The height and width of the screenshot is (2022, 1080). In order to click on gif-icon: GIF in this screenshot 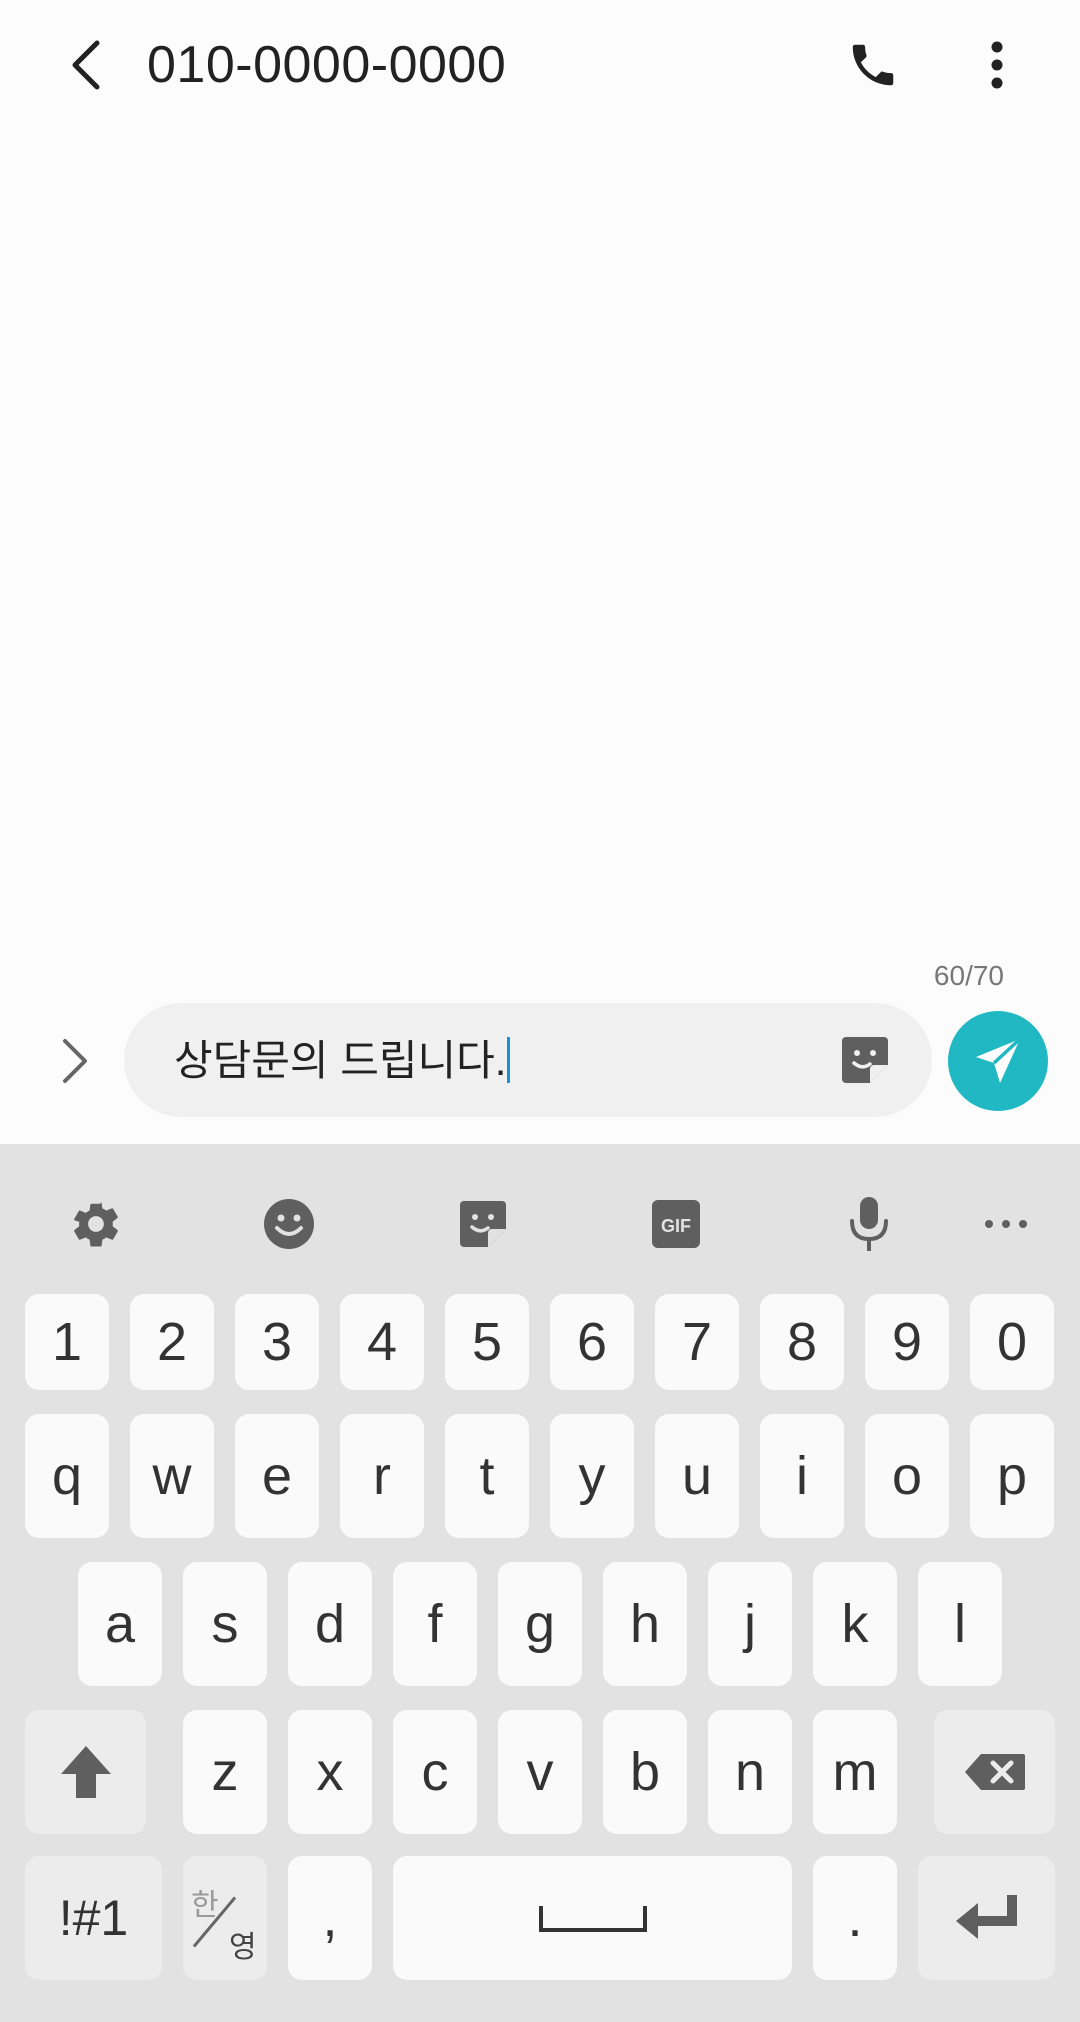, I will do `click(676, 1224)`.